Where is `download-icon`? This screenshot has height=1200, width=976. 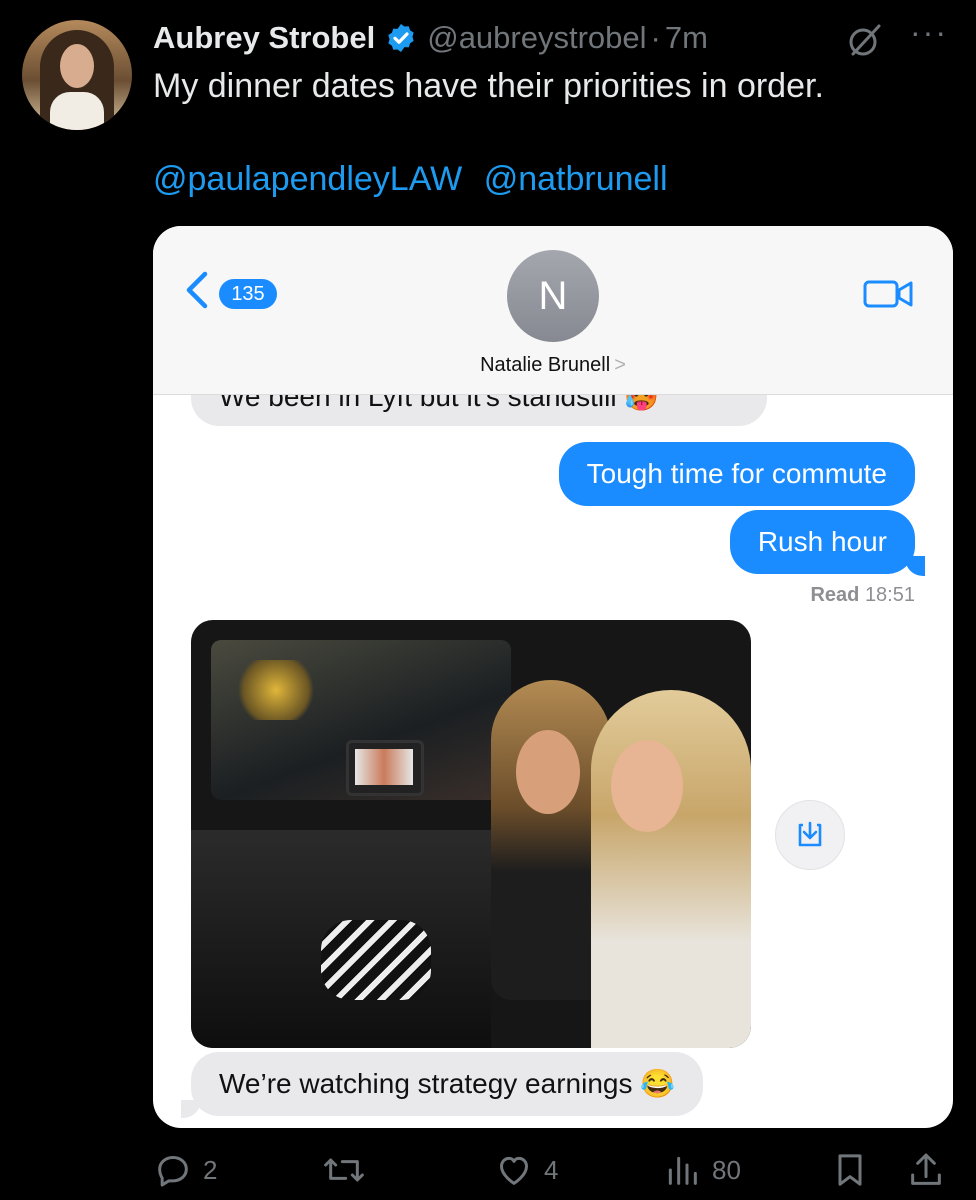 download-icon is located at coordinates (810, 834).